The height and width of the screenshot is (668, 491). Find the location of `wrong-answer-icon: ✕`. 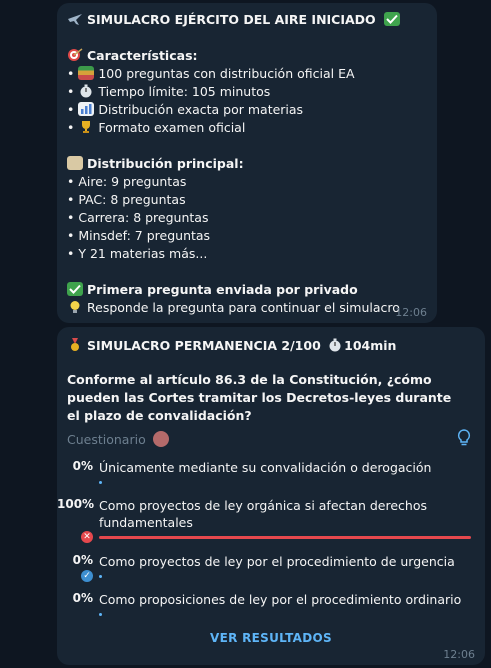

wrong-answer-icon: ✕ is located at coordinates (87, 537).